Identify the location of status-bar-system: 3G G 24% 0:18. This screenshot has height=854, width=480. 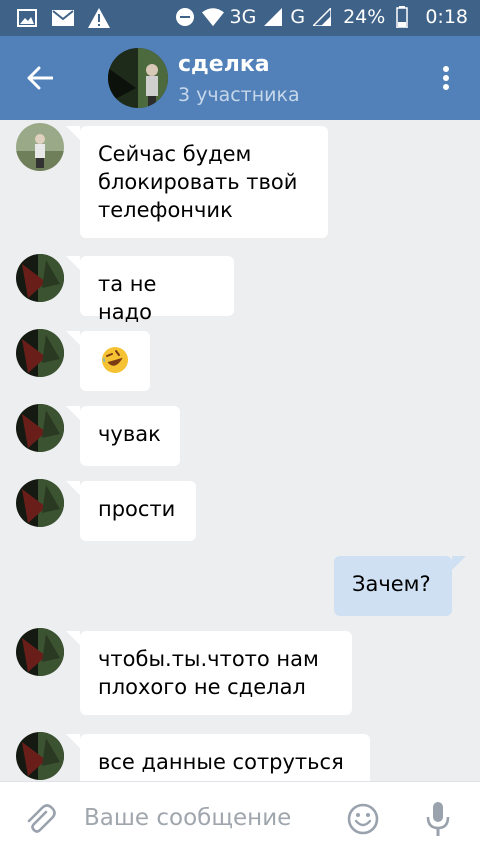
(321, 17).